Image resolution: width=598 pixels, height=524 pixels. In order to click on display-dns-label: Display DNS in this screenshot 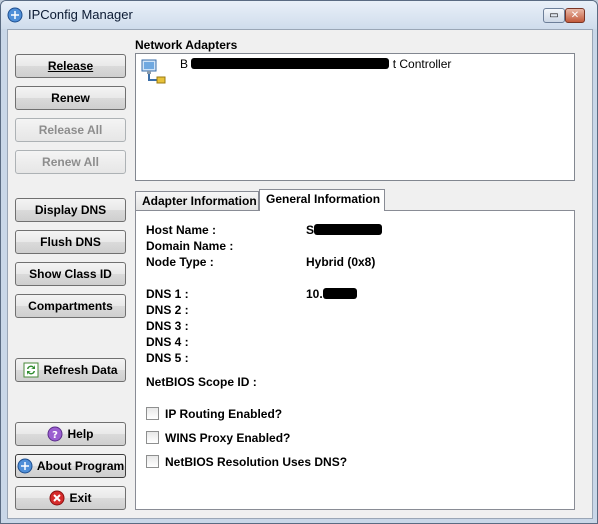, I will do `click(70, 210)`.